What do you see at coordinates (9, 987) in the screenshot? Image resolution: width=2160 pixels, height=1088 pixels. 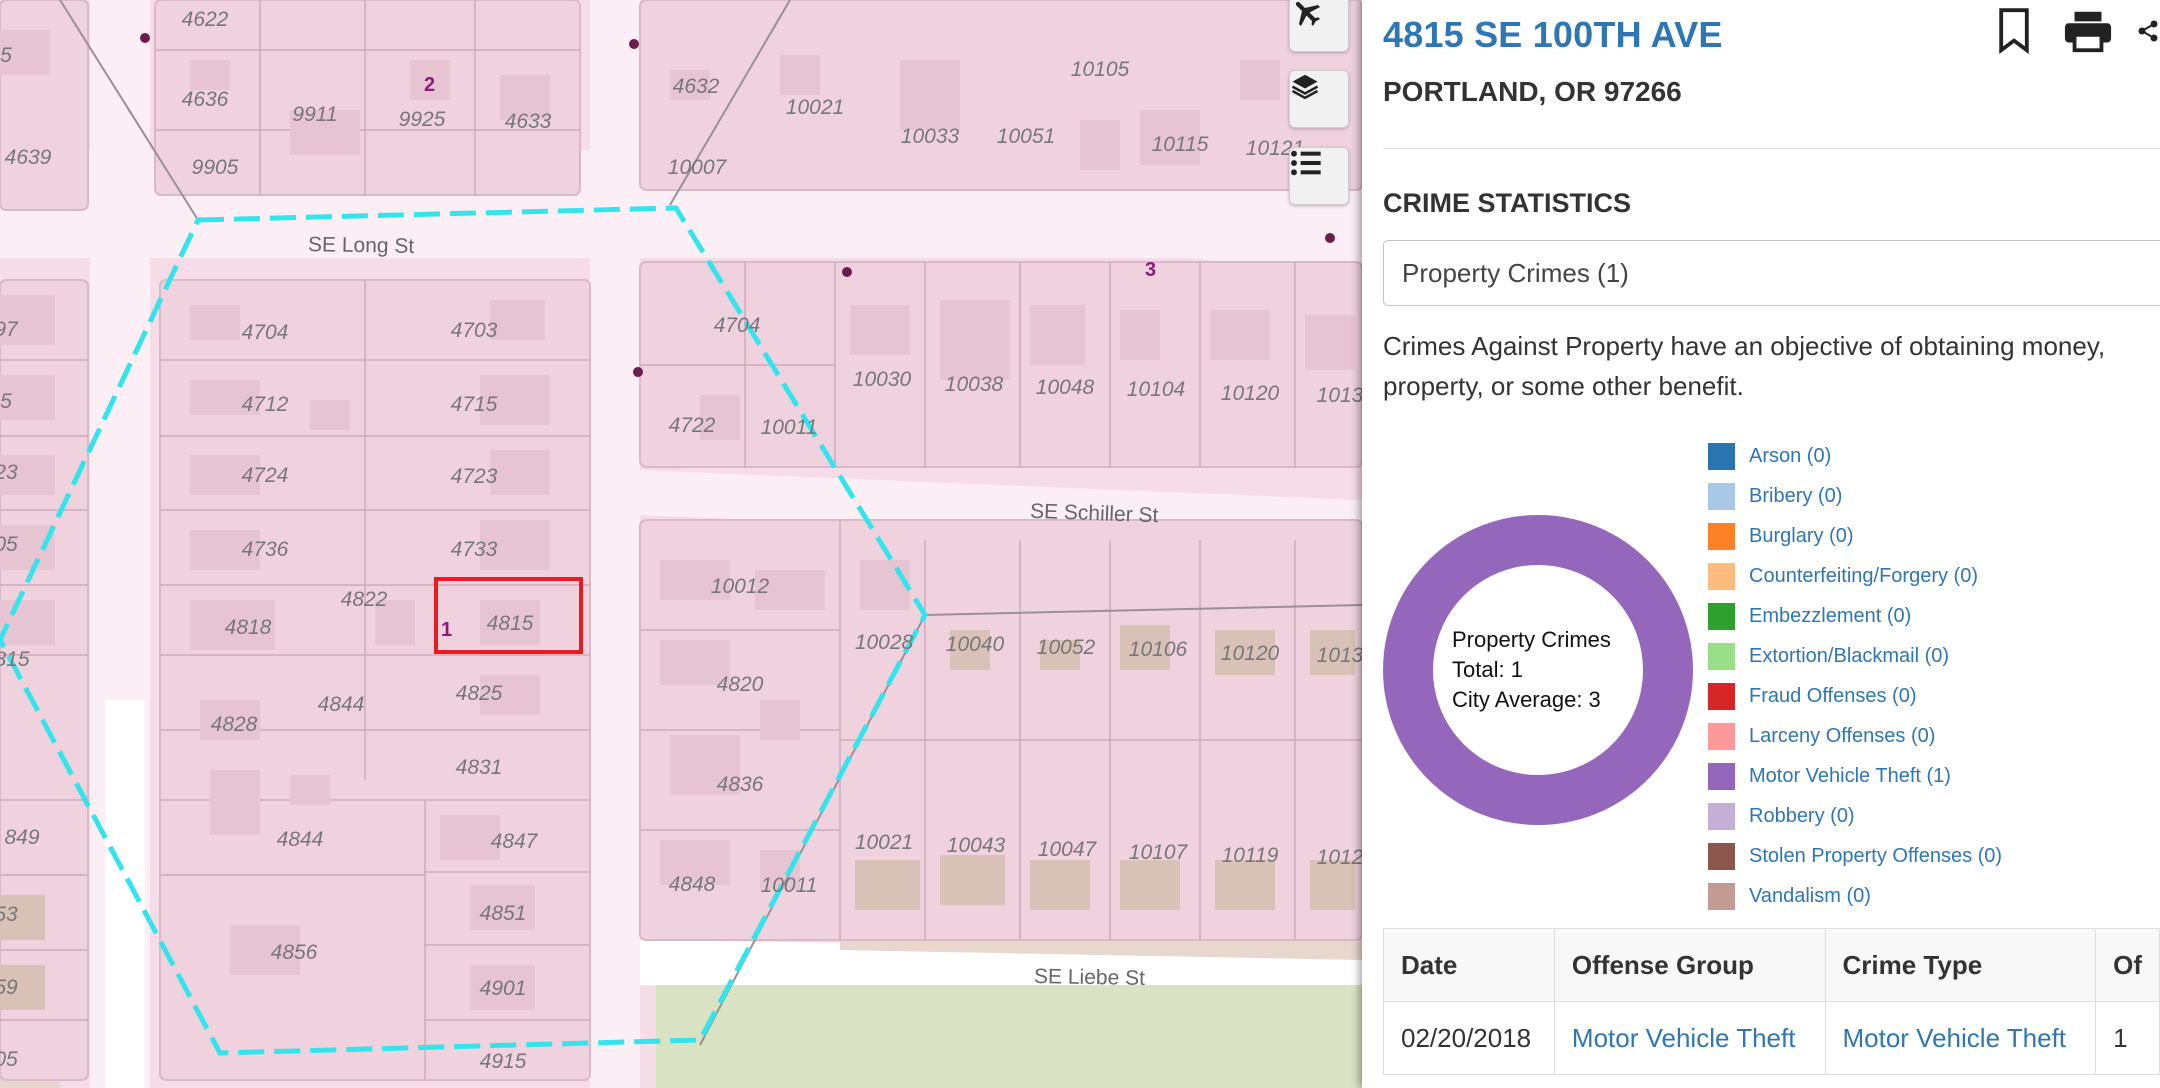 I see `lot-number-label: 59` at bounding box center [9, 987].